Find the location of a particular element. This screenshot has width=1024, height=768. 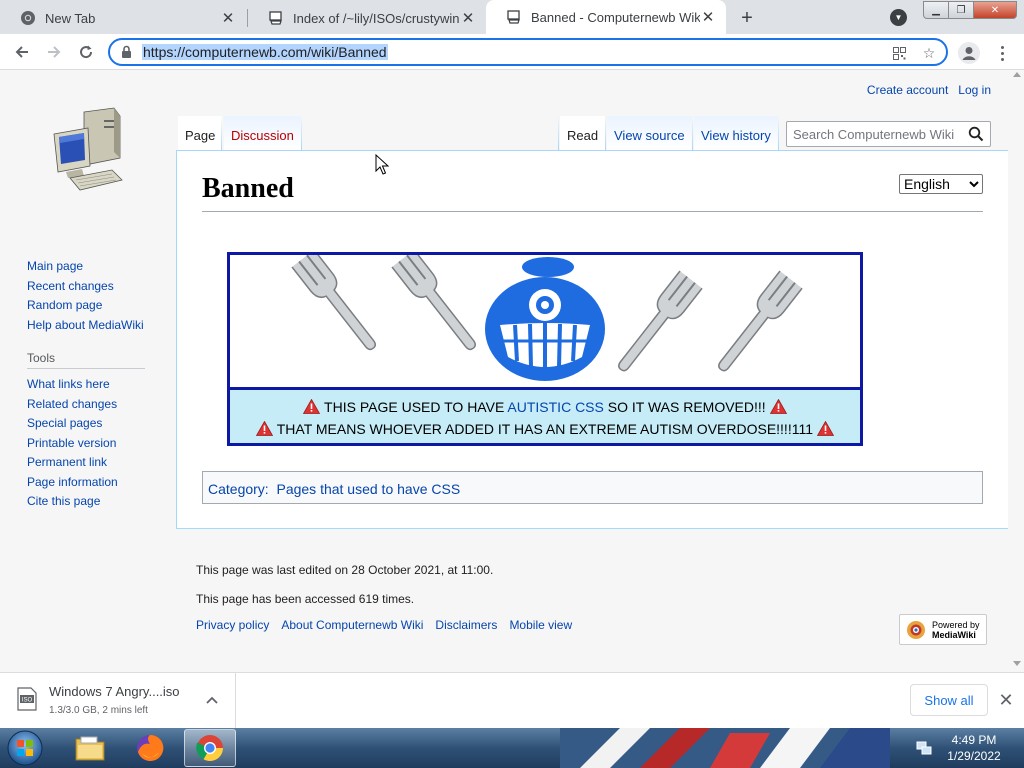

bookmark-star-icon: ☆ is located at coordinates (929, 53).